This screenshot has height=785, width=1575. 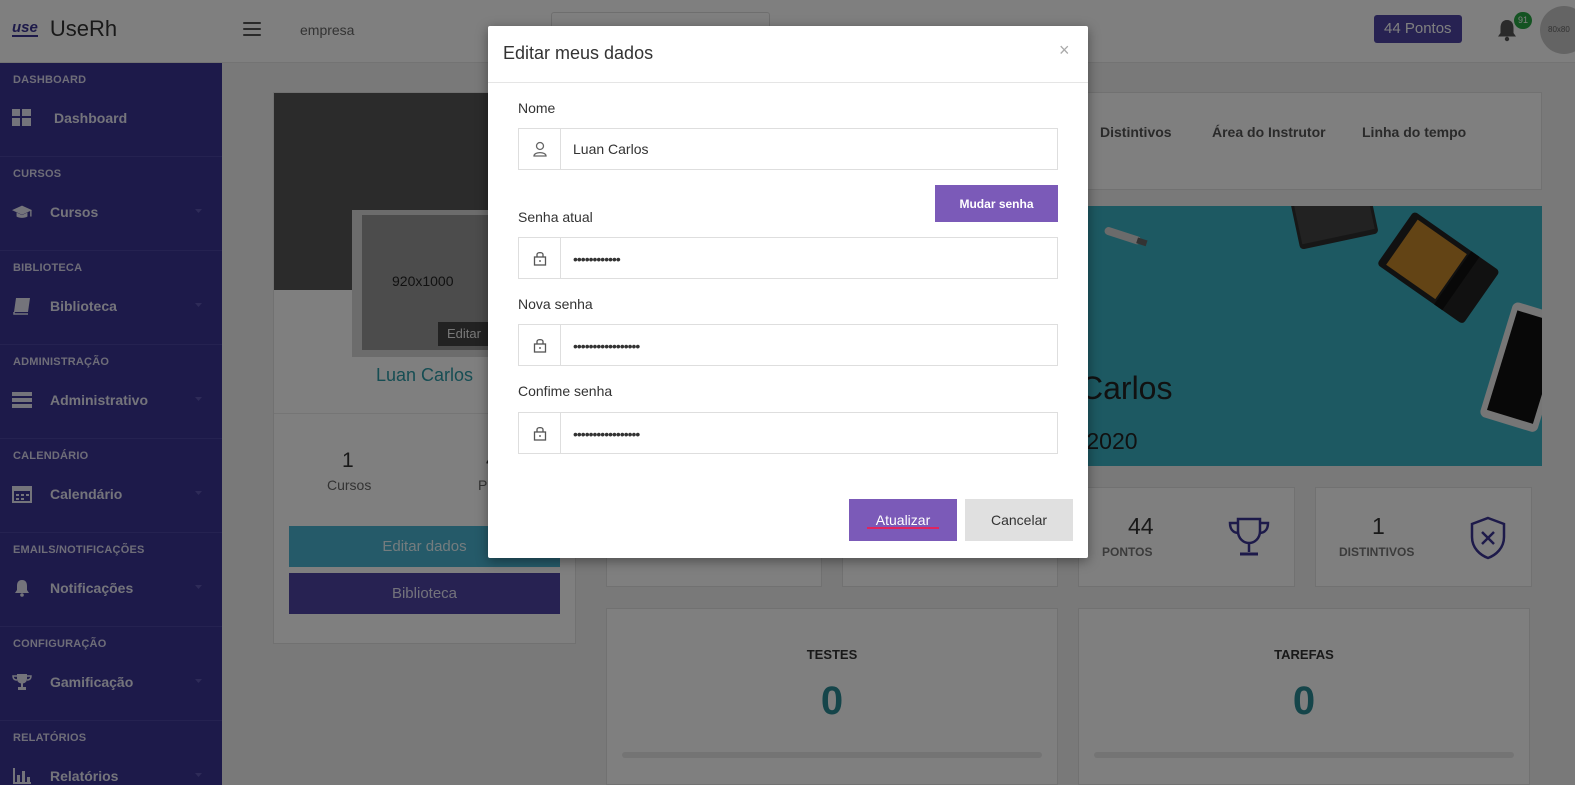 What do you see at coordinates (555, 217) in the screenshot?
I see `current-password-label: Senha atual` at bounding box center [555, 217].